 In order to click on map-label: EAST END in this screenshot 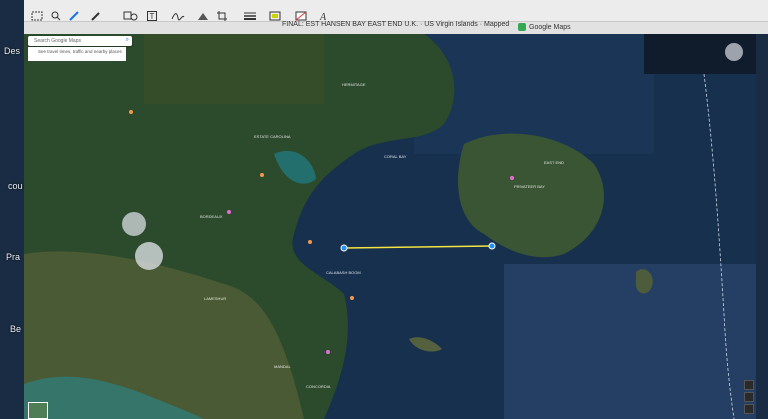, I will do `click(554, 162)`.